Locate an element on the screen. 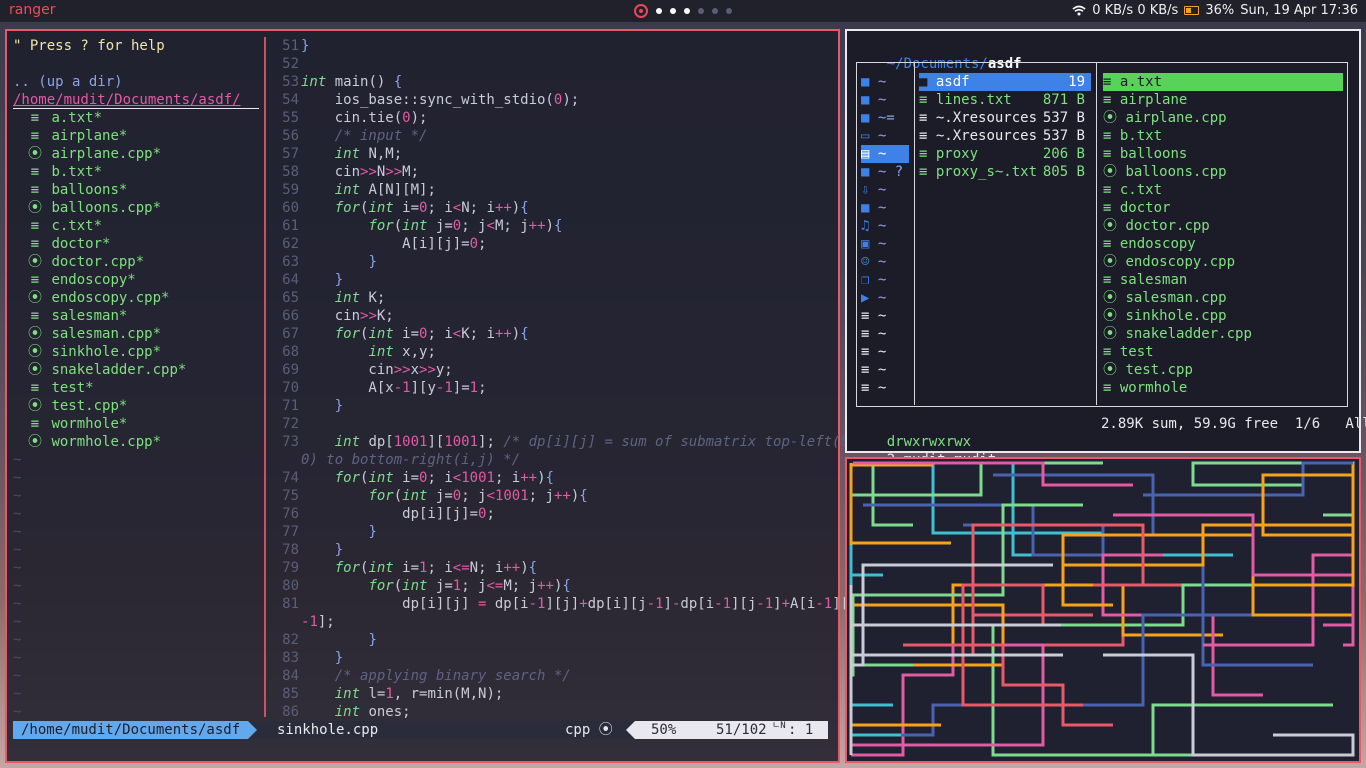  code-line: cin>>K; is located at coordinates (347, 316).